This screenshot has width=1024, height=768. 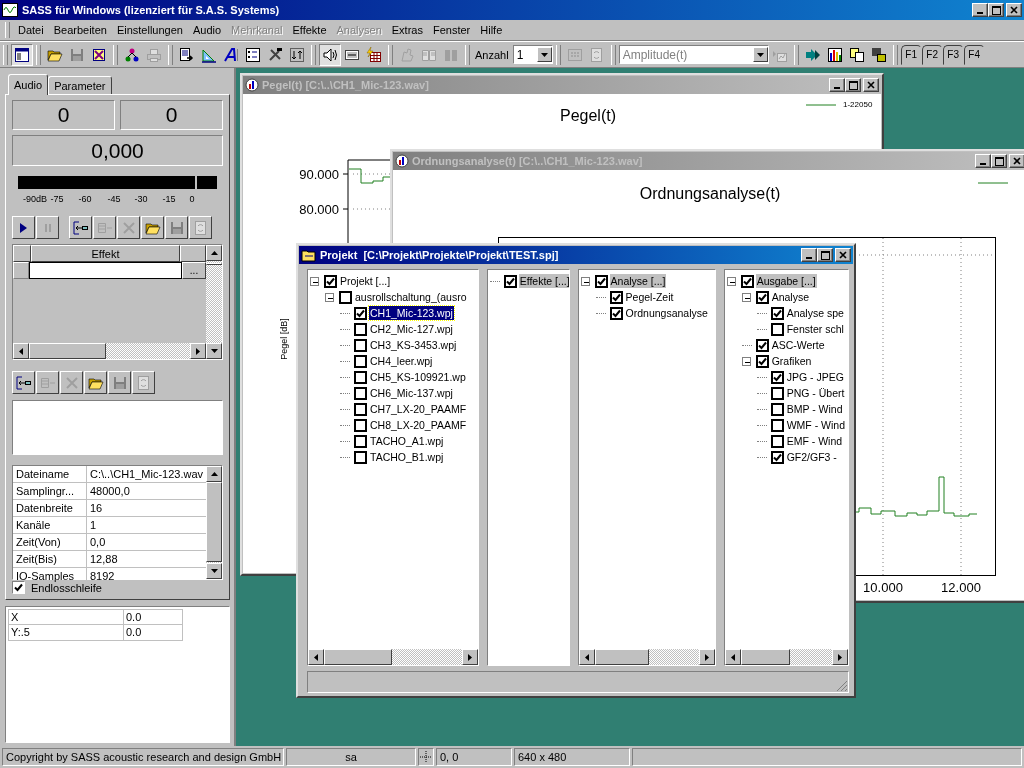 I want to click on tree-item: ausrollschaltung_(ausro, so click(x=411, y=297).